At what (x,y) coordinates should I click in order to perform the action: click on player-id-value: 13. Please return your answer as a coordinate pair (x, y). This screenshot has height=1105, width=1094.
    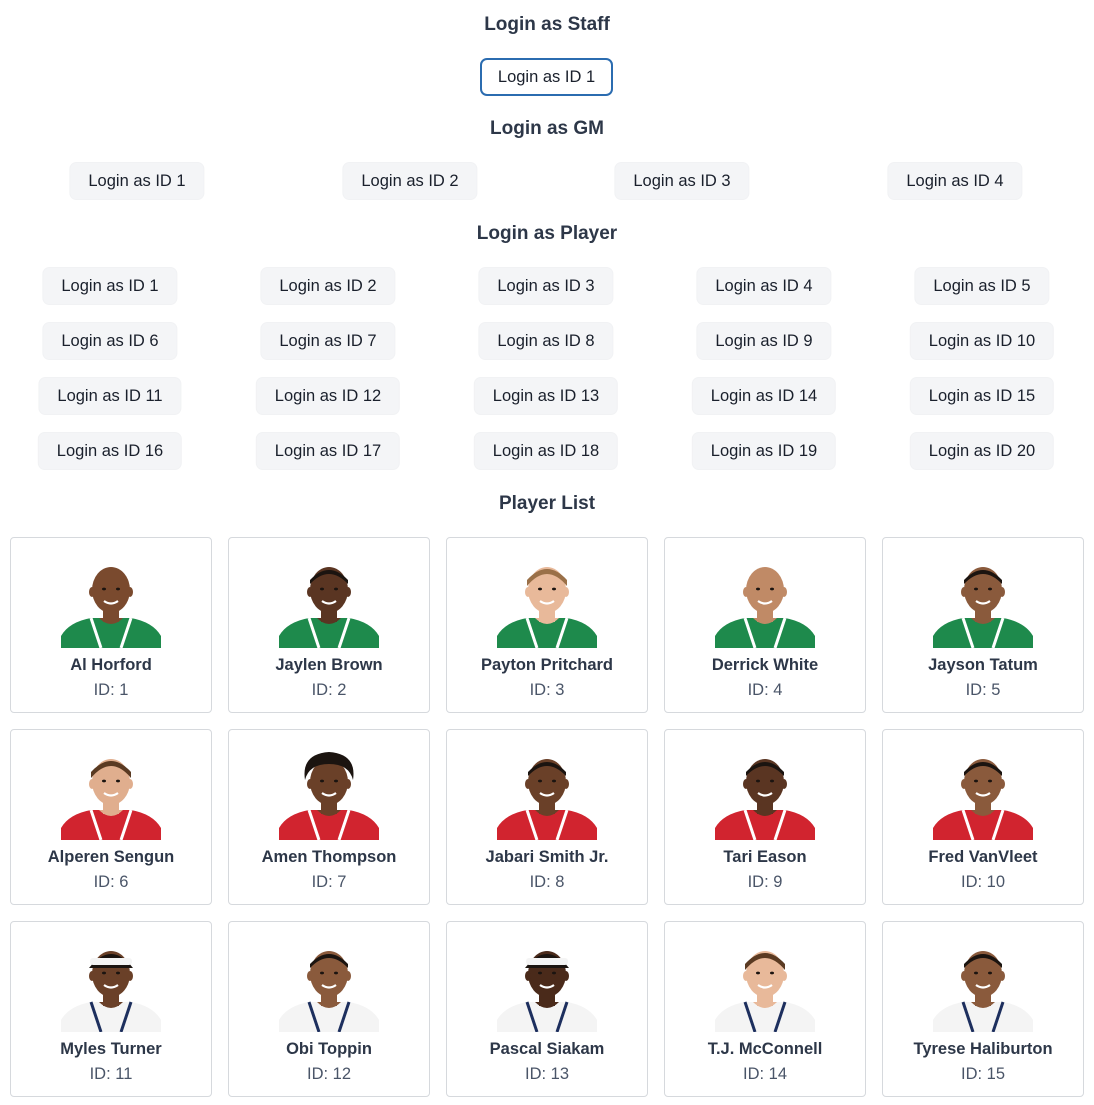
    Looking at the image, I should click on (560, 1074).